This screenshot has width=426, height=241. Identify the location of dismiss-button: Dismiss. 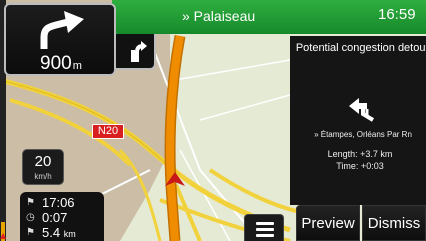
(394, 223).